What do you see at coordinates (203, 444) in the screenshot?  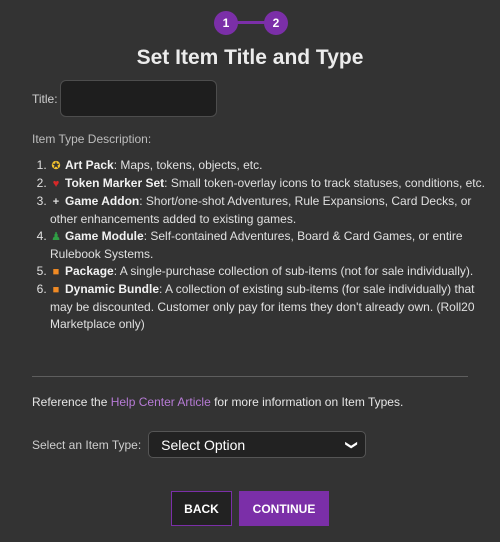 I see `item-type-select-value: Select Option` at bounding box center [203, 444].